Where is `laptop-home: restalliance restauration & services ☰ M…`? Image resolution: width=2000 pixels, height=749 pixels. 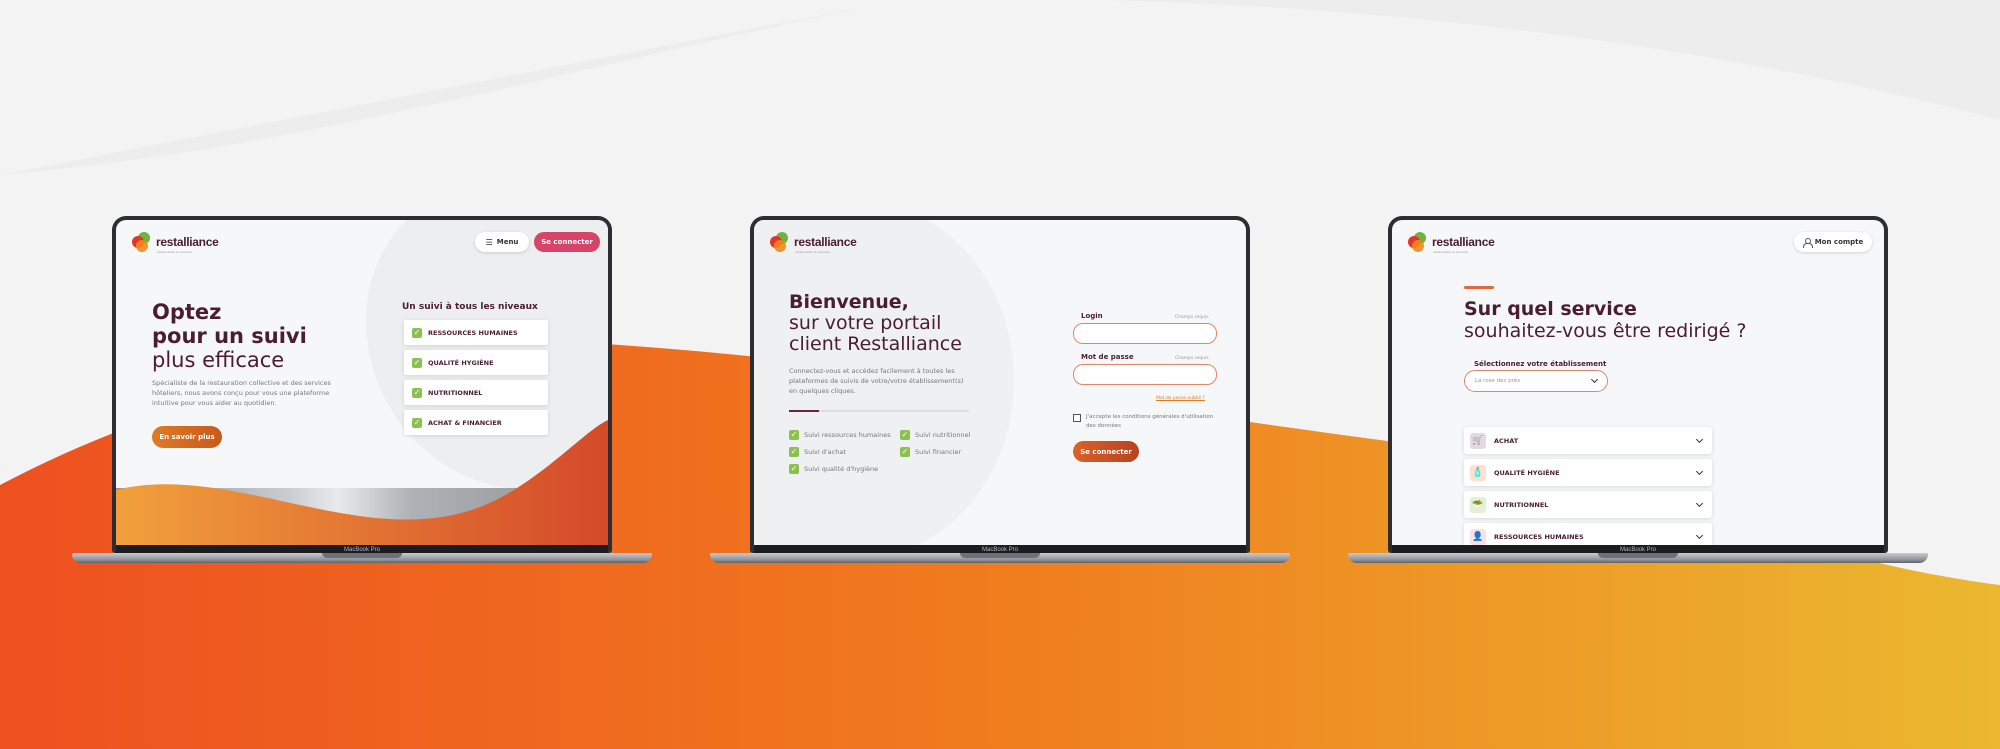
laptop-home: restalliance restauration & services ☰ M… is located at coordinates (362, 393).